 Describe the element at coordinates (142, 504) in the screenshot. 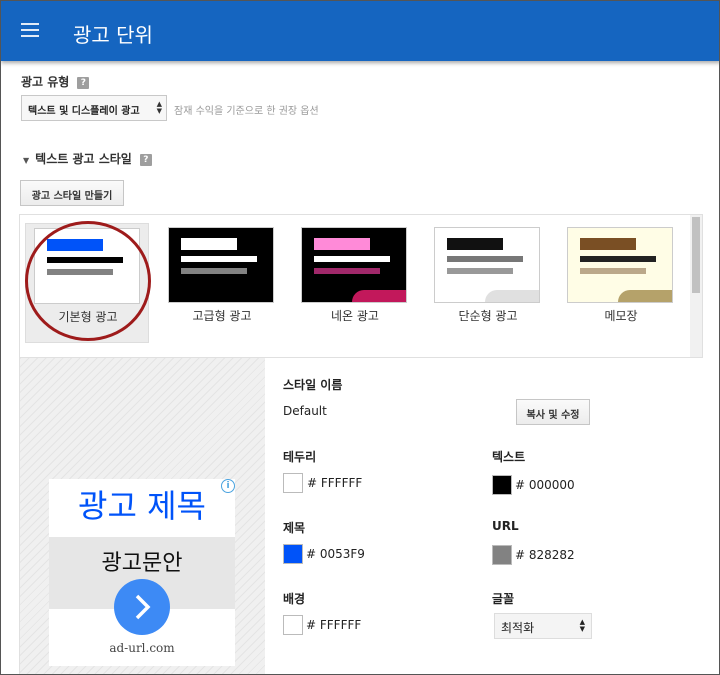

I see `ad-title: 광고 제목` at that location.